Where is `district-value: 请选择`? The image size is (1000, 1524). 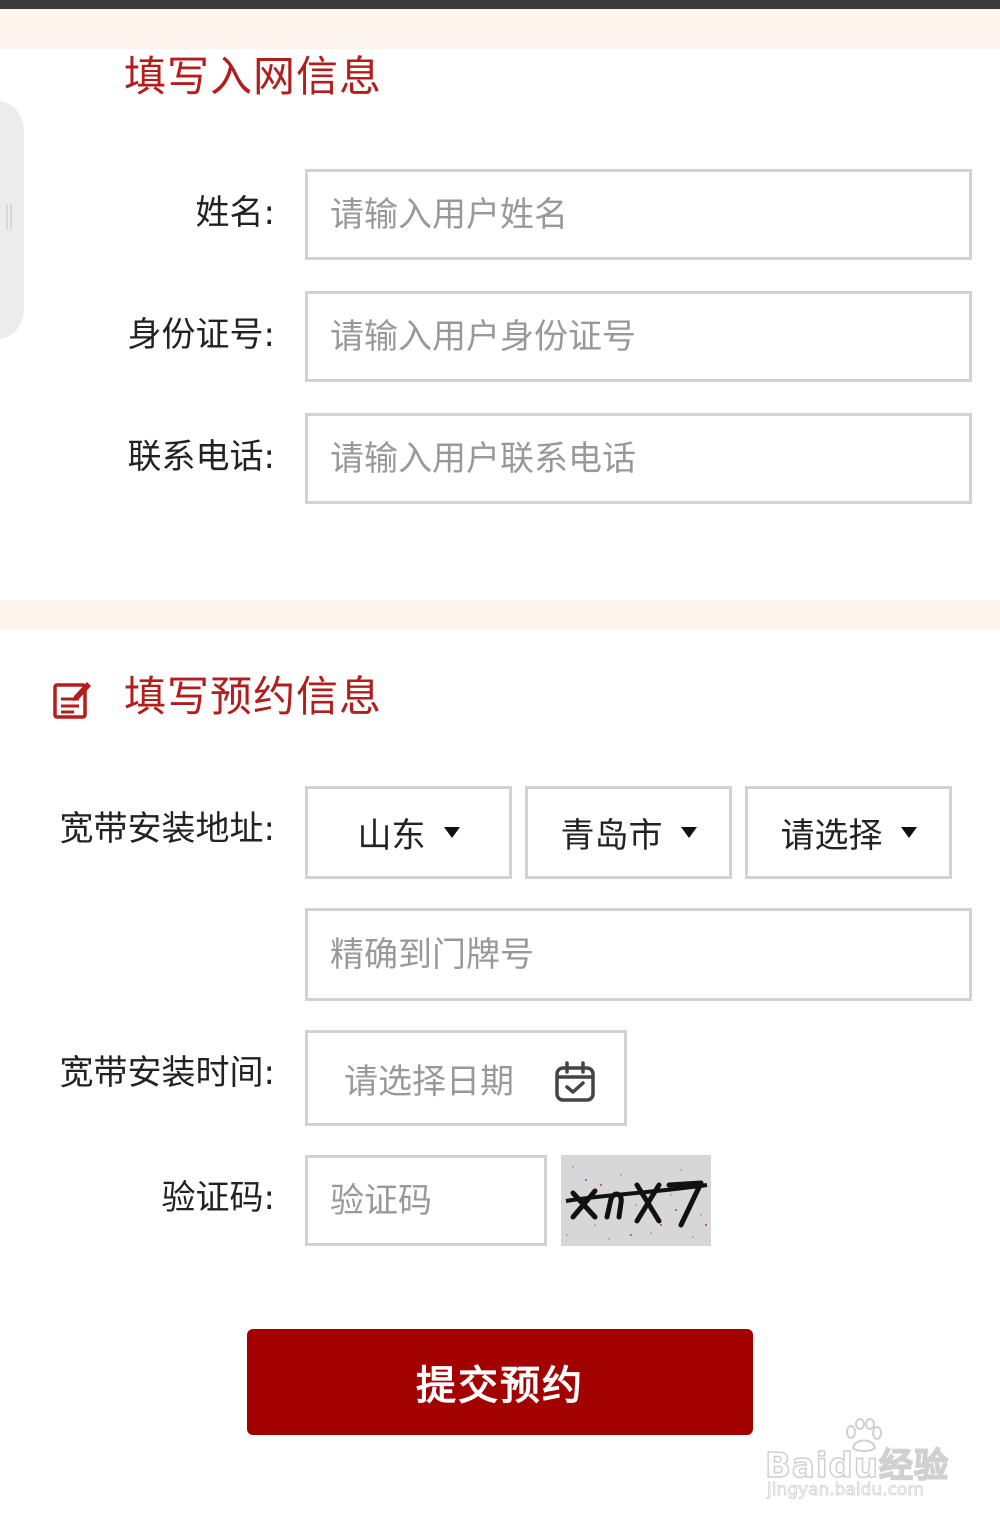
district-value: 请选择 is located at coordinates (831, 836).